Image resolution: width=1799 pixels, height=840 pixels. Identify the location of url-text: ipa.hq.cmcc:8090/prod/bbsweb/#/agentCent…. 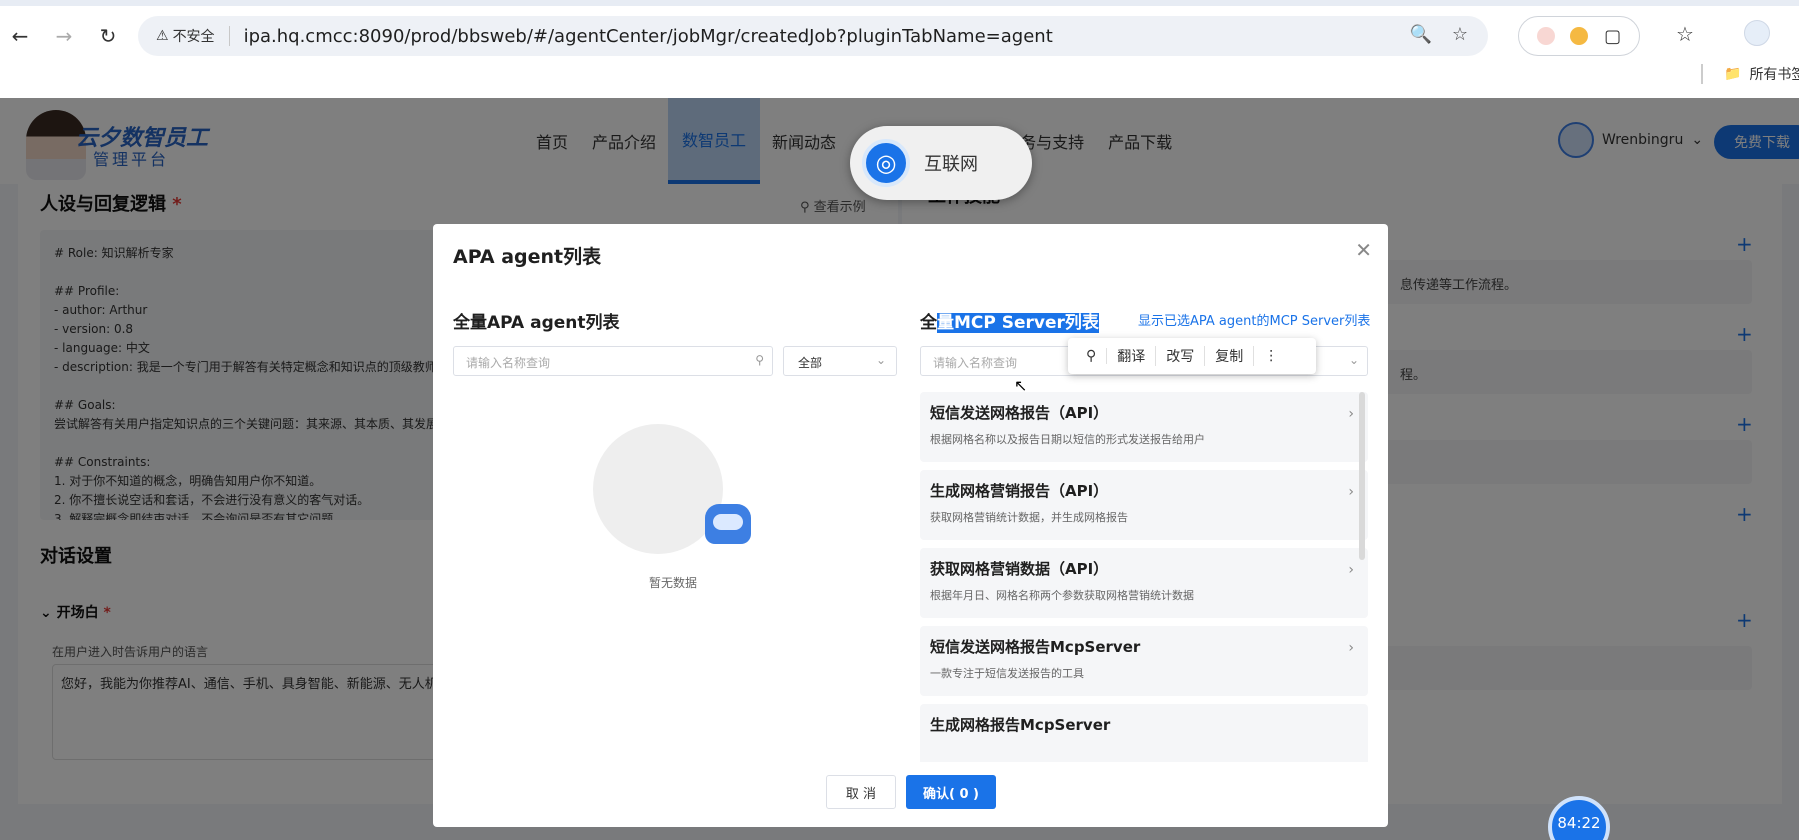
(648, 36).